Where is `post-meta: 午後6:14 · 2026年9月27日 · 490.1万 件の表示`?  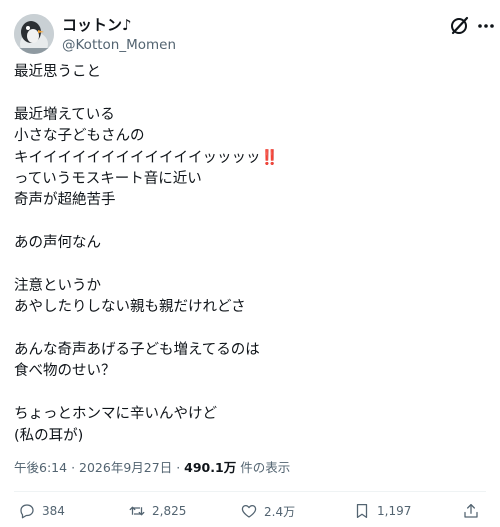 post-meta: 午後6:14 · 2026年9月27日 · 490.1万 件の表示 is located at coordinates (152, 468).